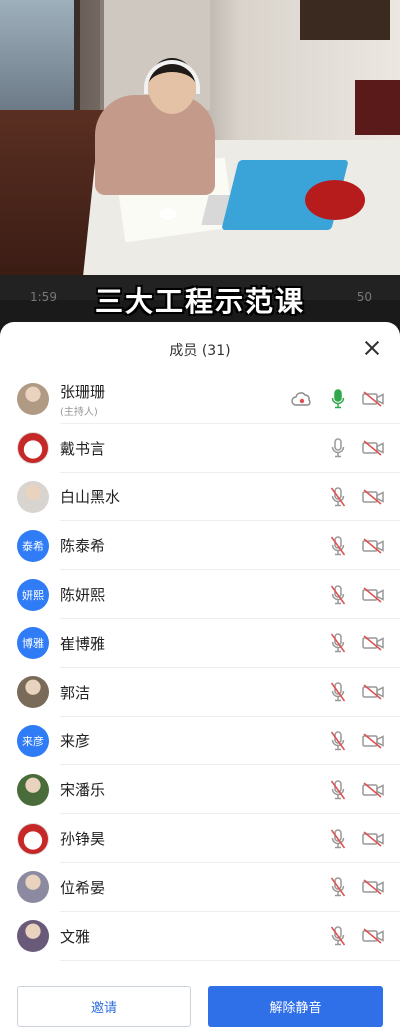 This screenshot has height=1033, width=400. Describe the element at coordinates (200, 448) in the screenshot. I see `member-row: 戴书言` at that location.